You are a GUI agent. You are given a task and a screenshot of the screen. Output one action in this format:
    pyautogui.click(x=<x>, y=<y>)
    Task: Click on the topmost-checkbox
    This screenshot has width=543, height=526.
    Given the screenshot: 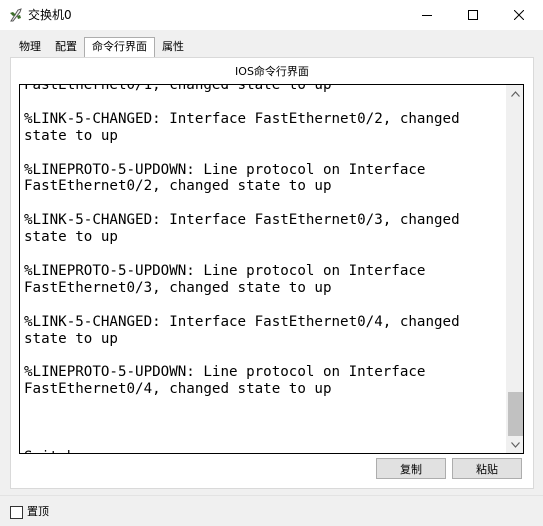 What is the action you would take?
    pyautogui.click(x=16, y=512)
    